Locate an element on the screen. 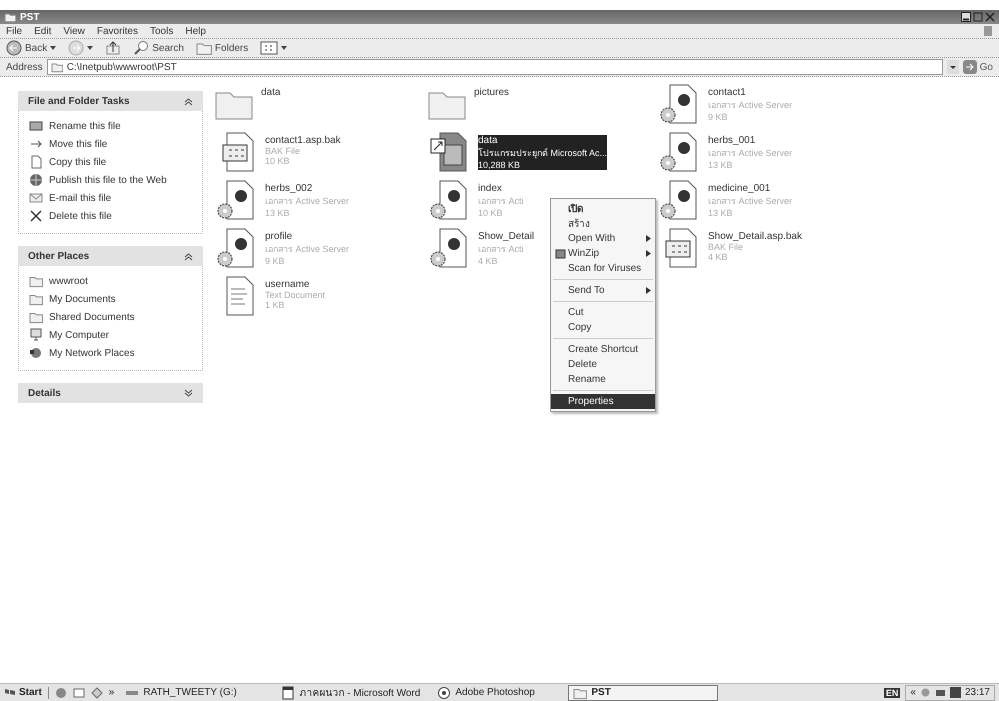  listing-entry: pictures is located at coordinates (543, 107).